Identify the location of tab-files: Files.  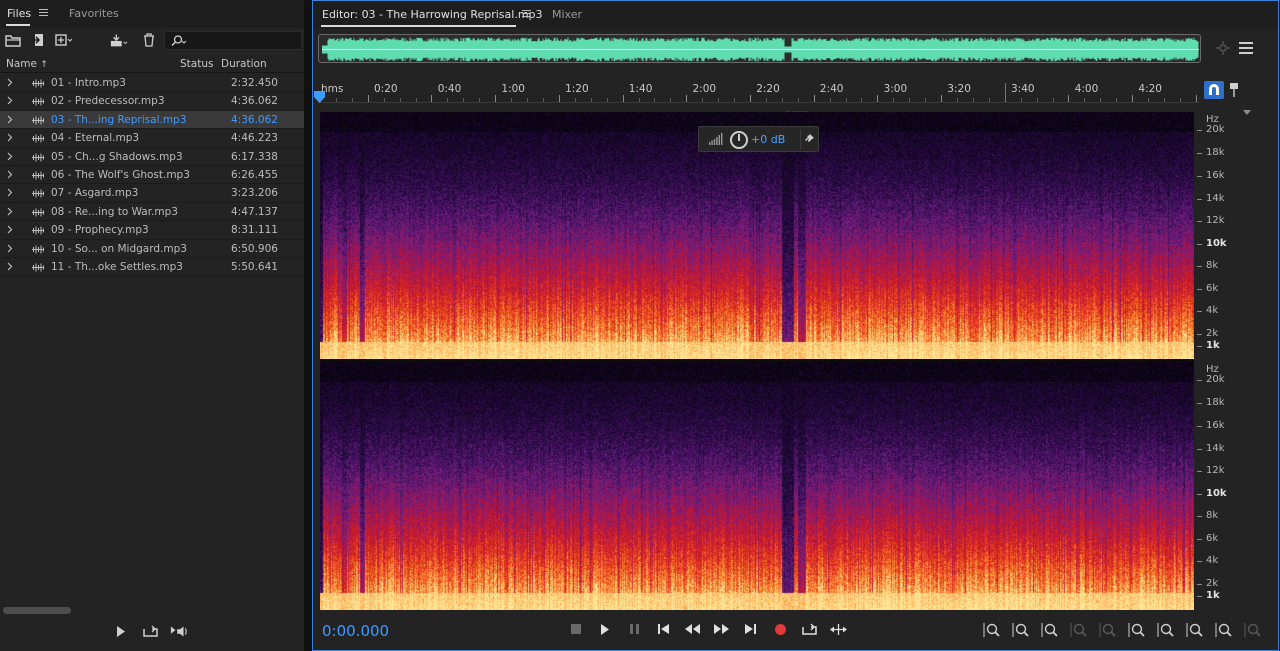
(19, 13).